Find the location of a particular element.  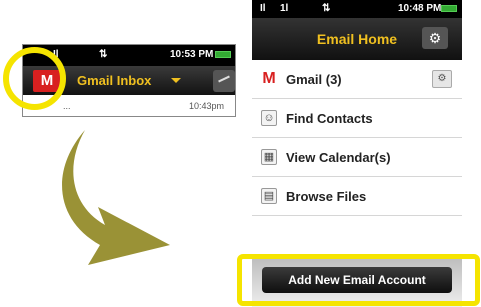

menu-item-browse-files: ▤ Browse Files is located at coordinates (357, 196).